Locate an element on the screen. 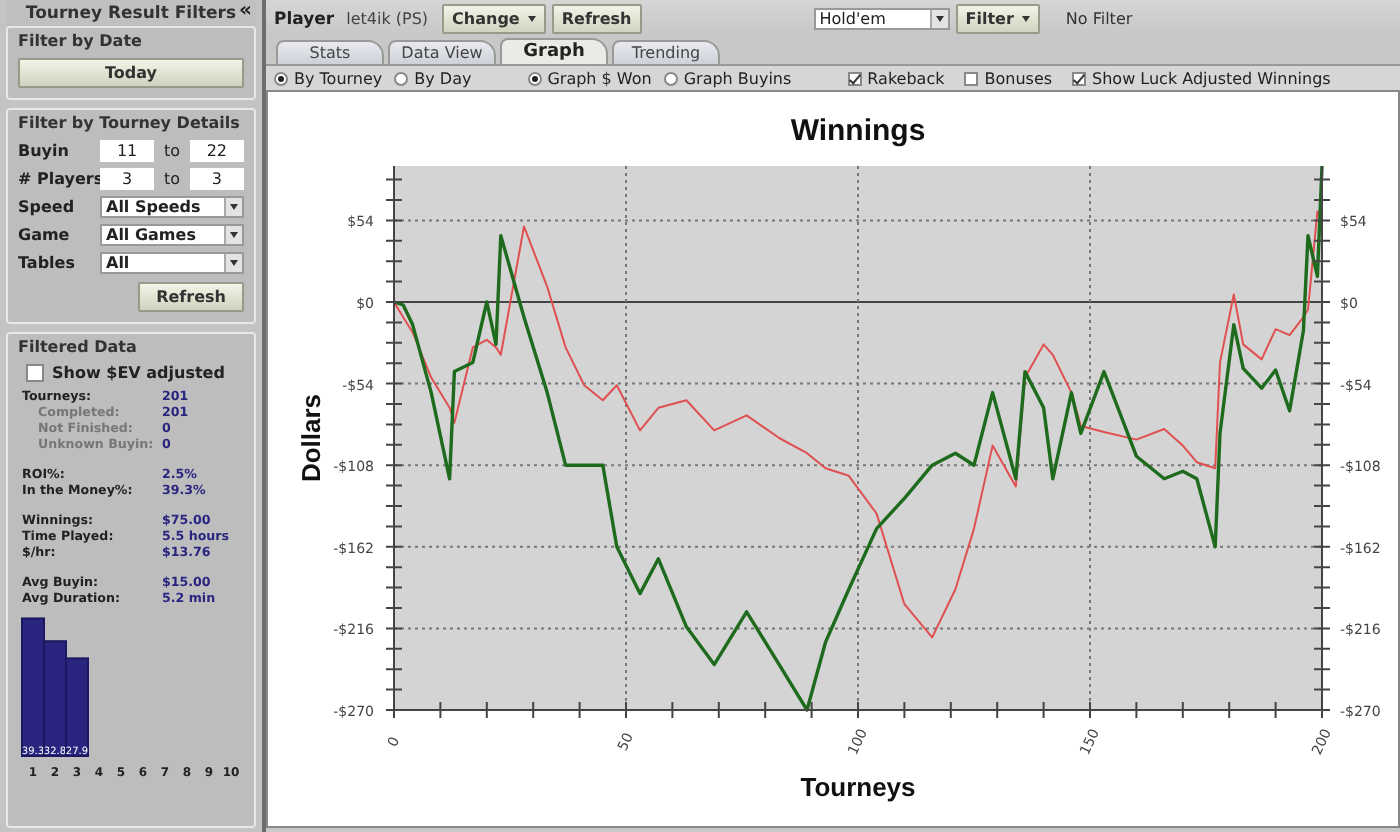  tab: Graph is located at coordinates (554, 51).